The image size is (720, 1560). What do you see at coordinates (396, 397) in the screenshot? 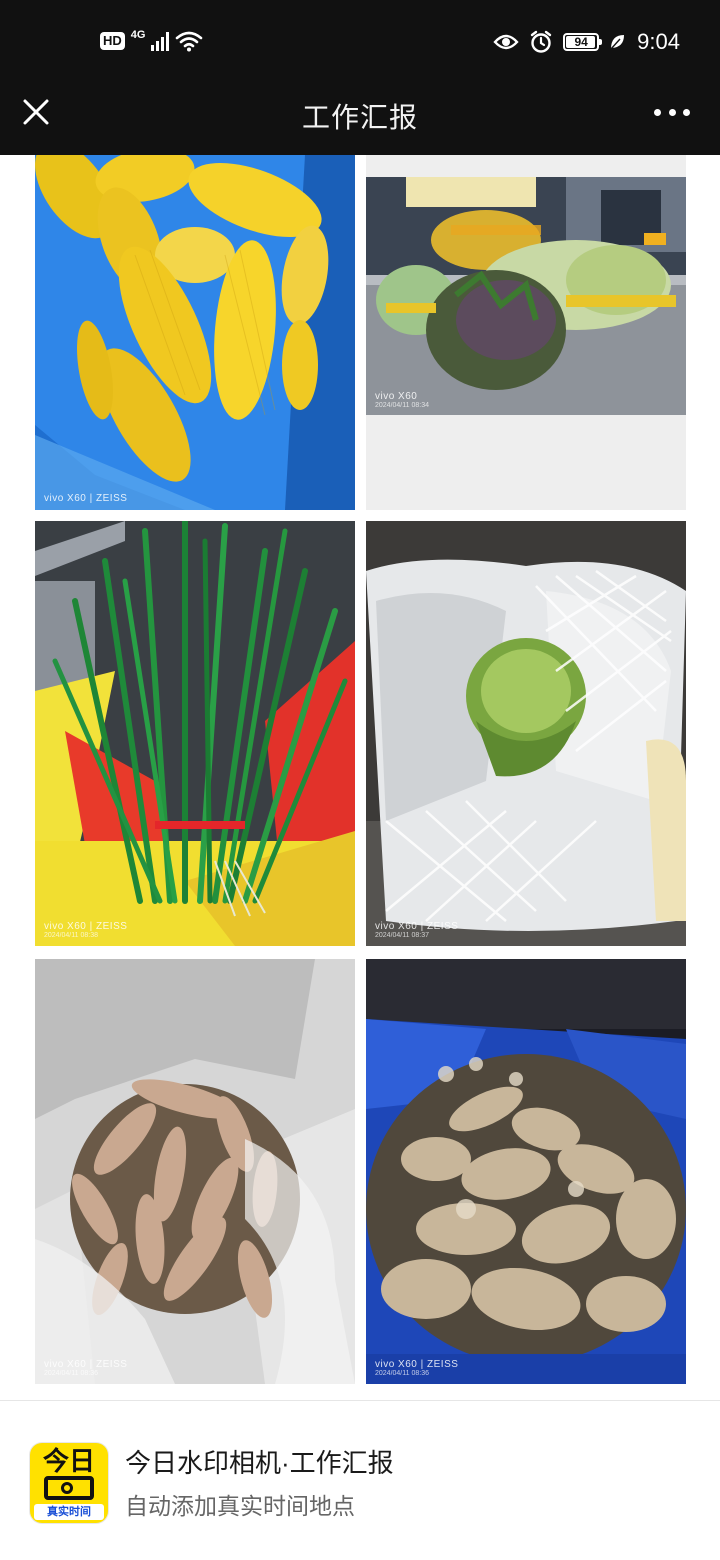
I see `watermark-camera: vivo X60` at bounding box center [396, 397].